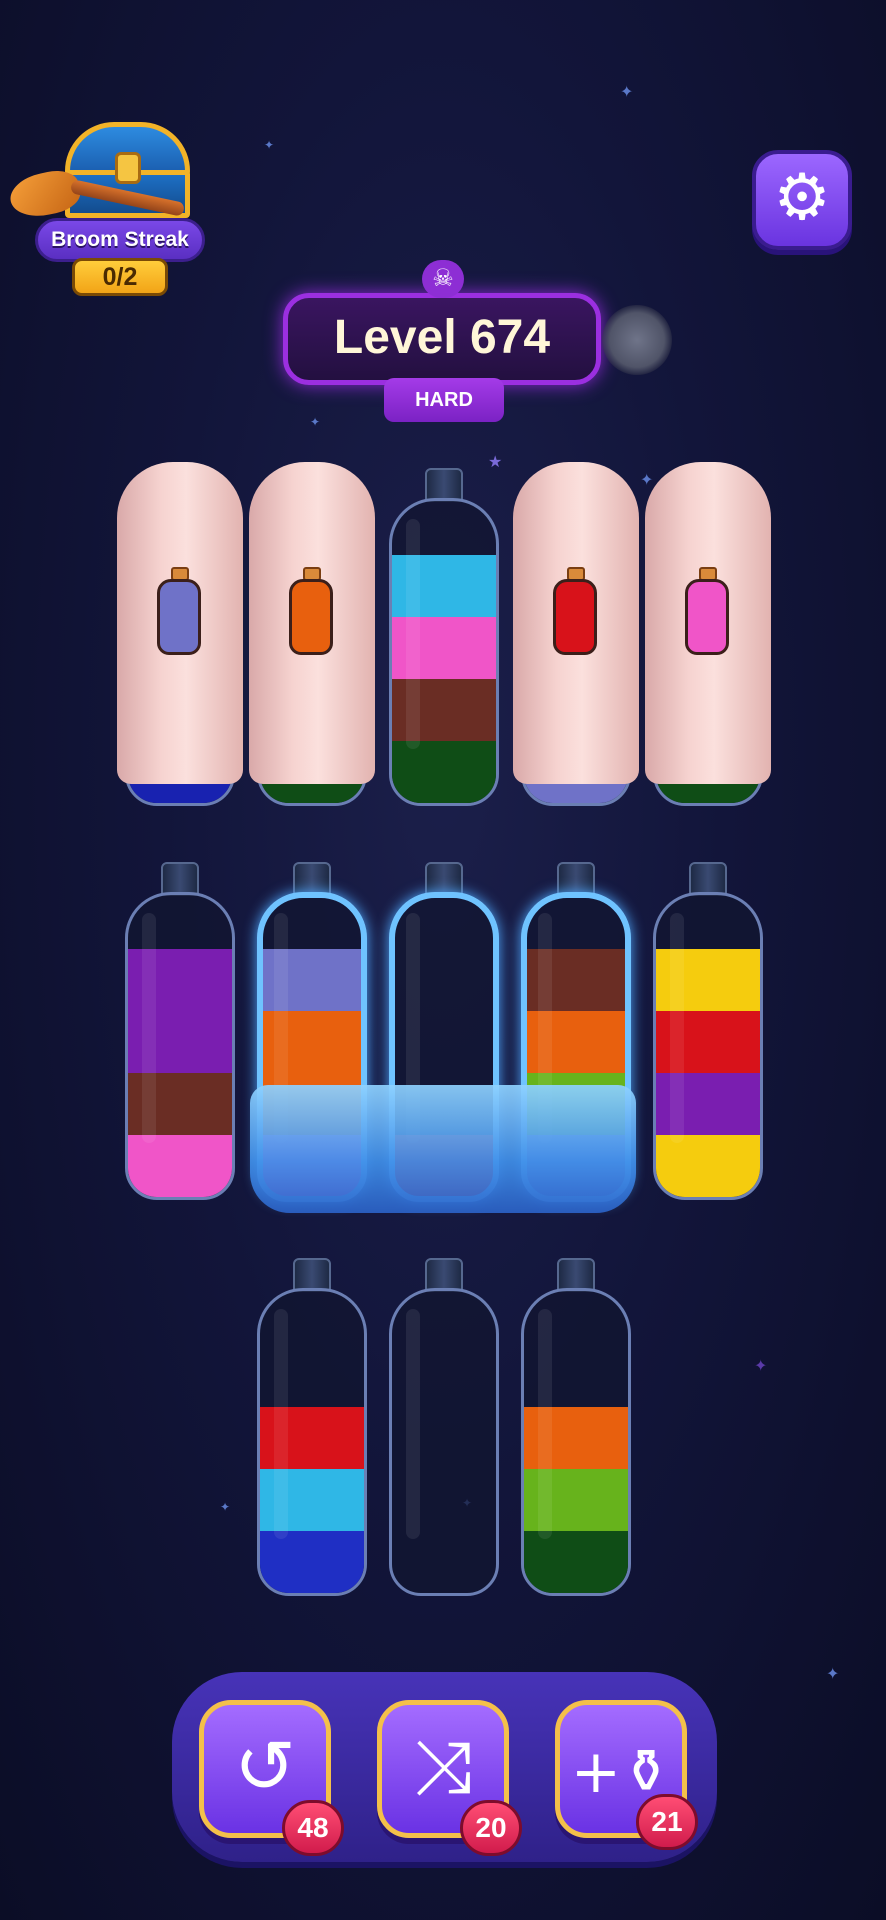  Describe the element at coordinates (120, 277) in the screenshot. I see `broom-streak-count: 0/2` at that location.